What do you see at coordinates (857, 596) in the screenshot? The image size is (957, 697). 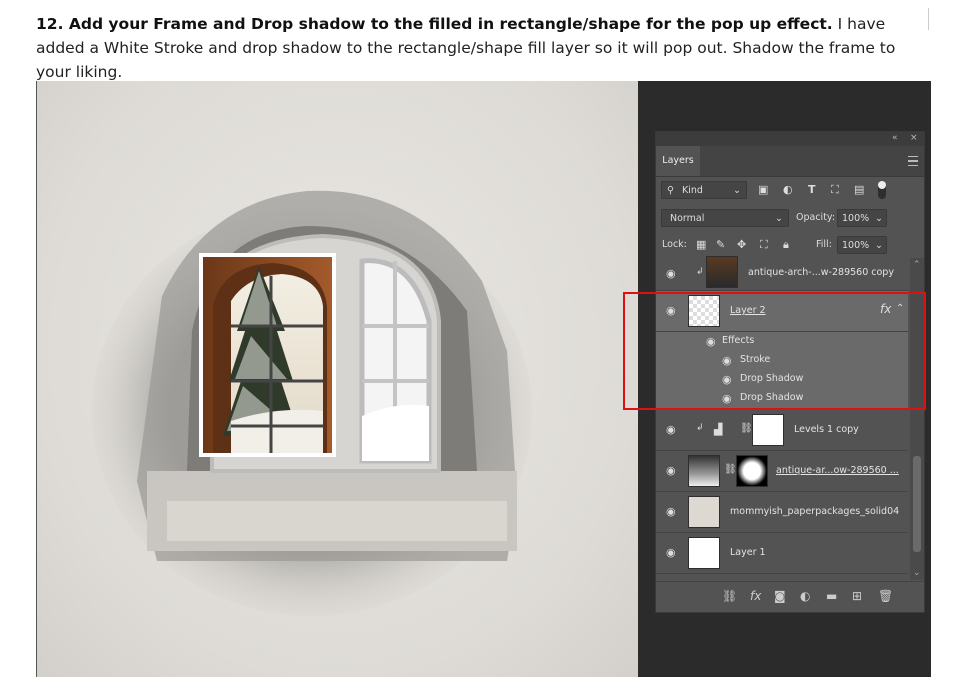 I see `new-layer-icon: ⊞` at bounding box center [857, 596].